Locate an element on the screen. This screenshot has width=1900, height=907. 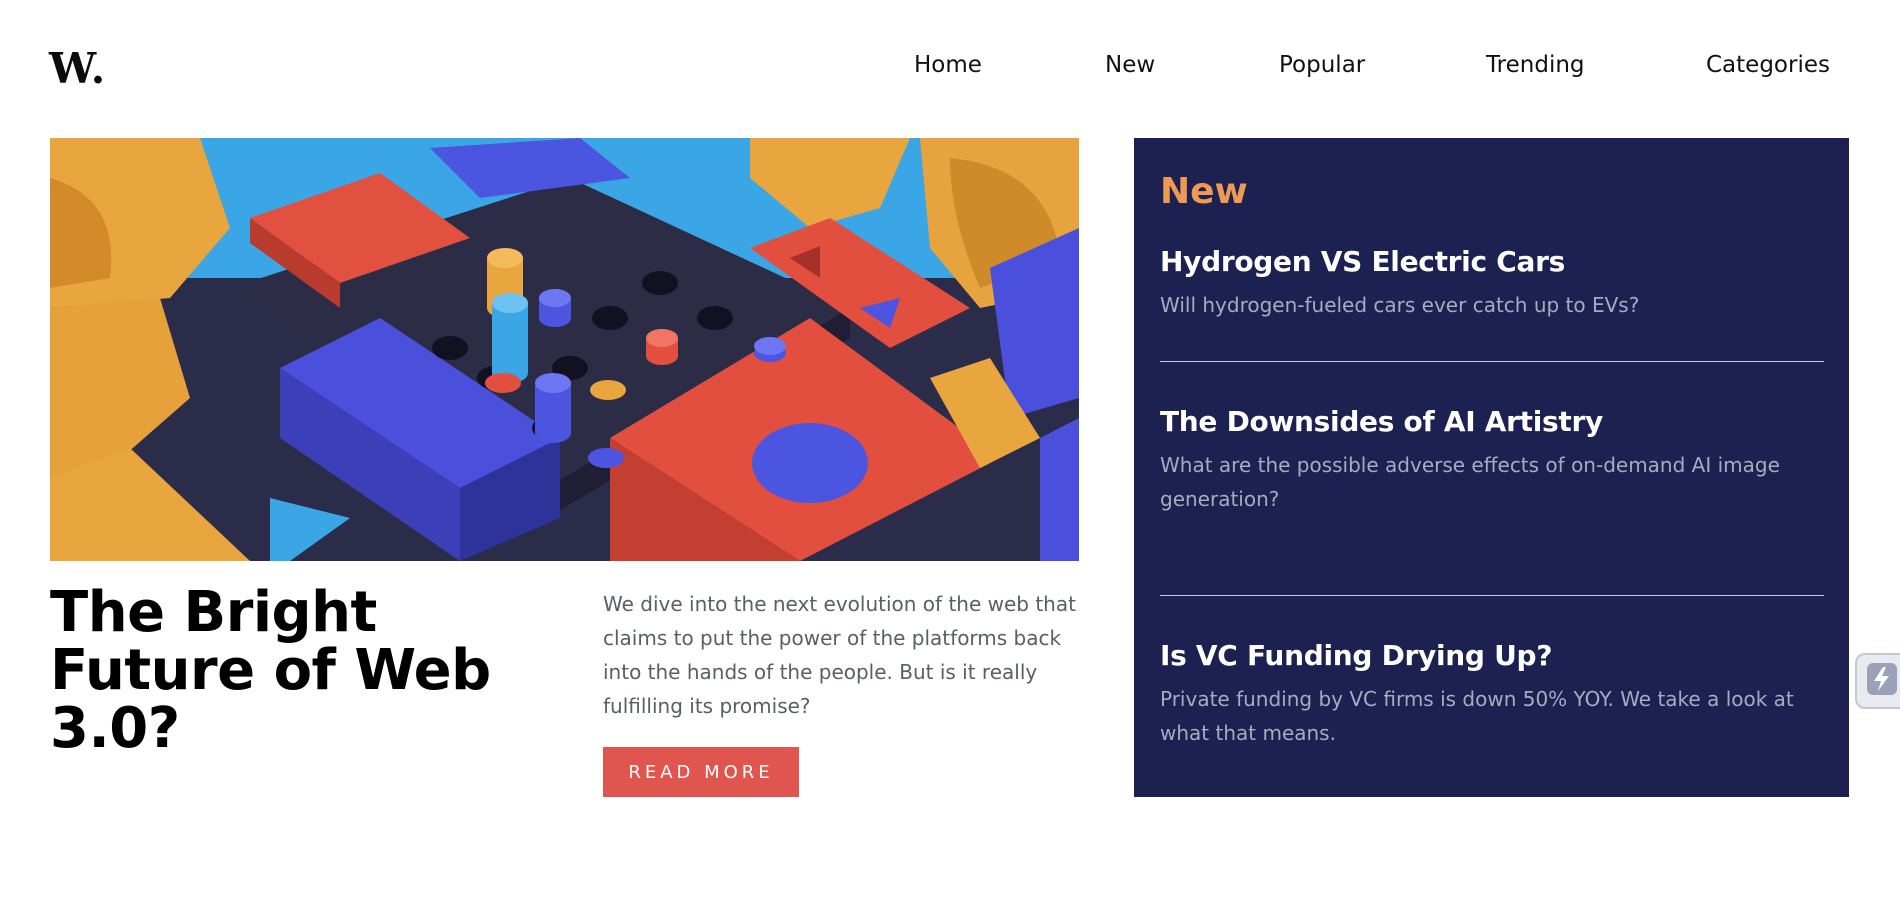
nav-popular: Popular is located at coordinates (1322, 65).